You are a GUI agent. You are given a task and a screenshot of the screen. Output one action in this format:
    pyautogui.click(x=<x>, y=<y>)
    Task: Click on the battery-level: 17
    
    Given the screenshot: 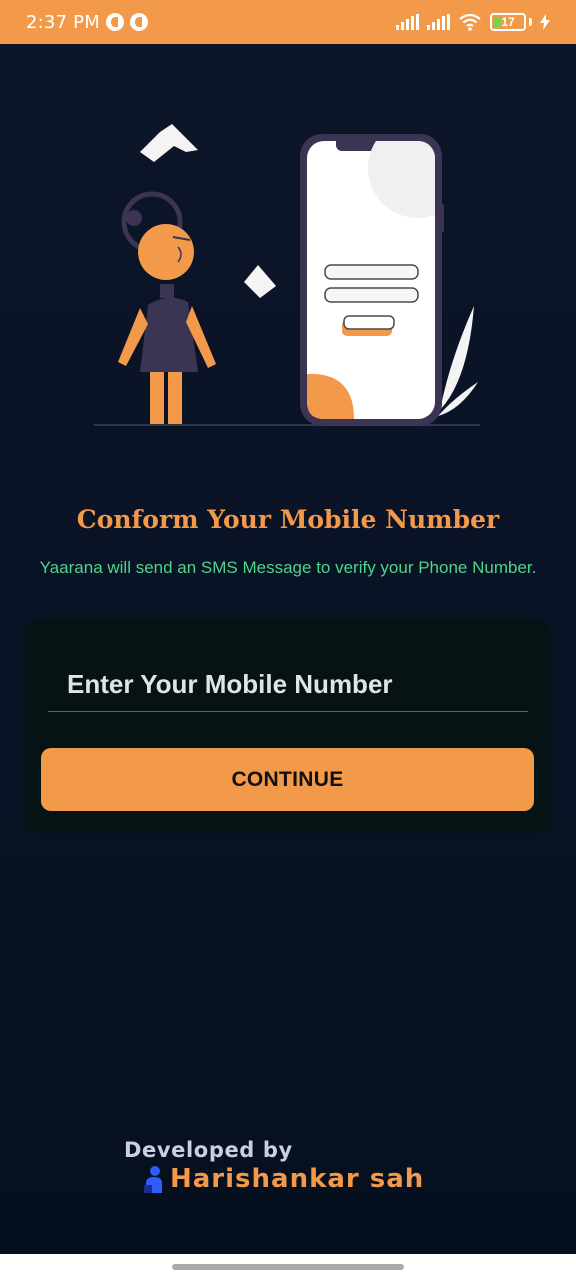 What is the action you would take?
    pyautogui.click(x=508, y=22)
    